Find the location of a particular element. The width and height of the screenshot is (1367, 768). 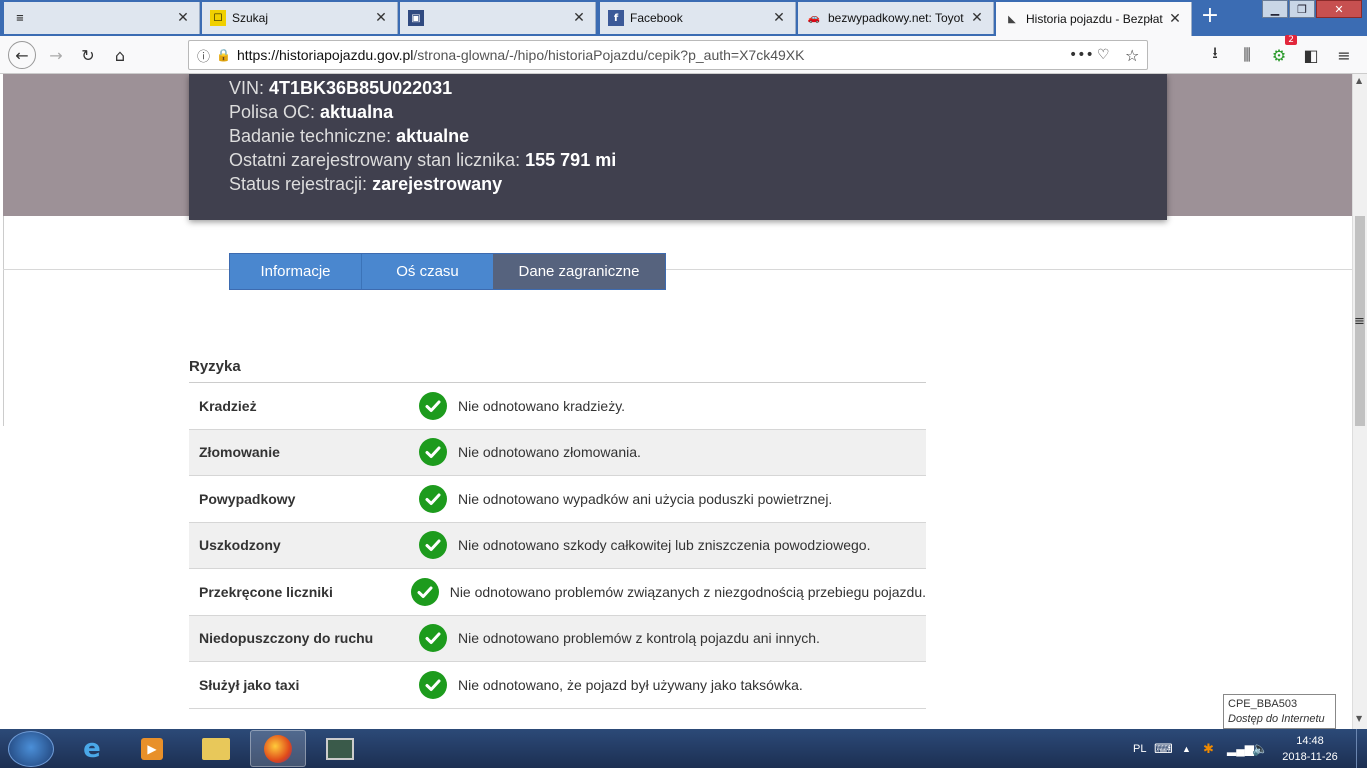

sidebar-icon: ◧ is located at coordinates (1311, 55).